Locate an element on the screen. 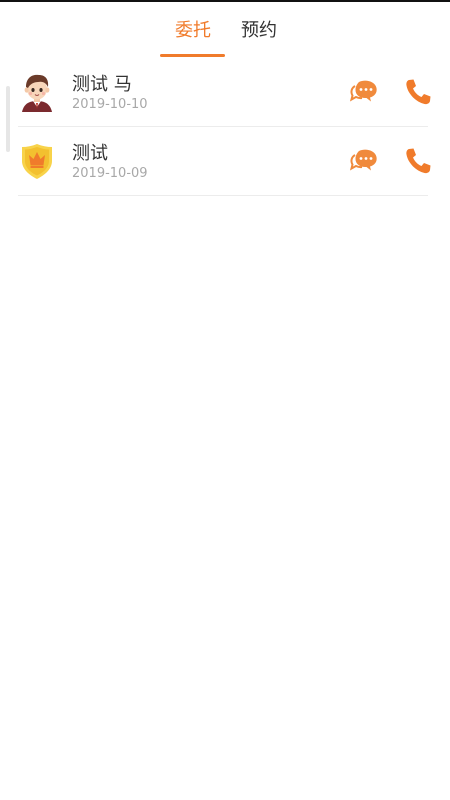 Image resolution: width=450 pixels, height=800 pixels. contact-date: 2019-10-09 is located at coordinates (110, 173).